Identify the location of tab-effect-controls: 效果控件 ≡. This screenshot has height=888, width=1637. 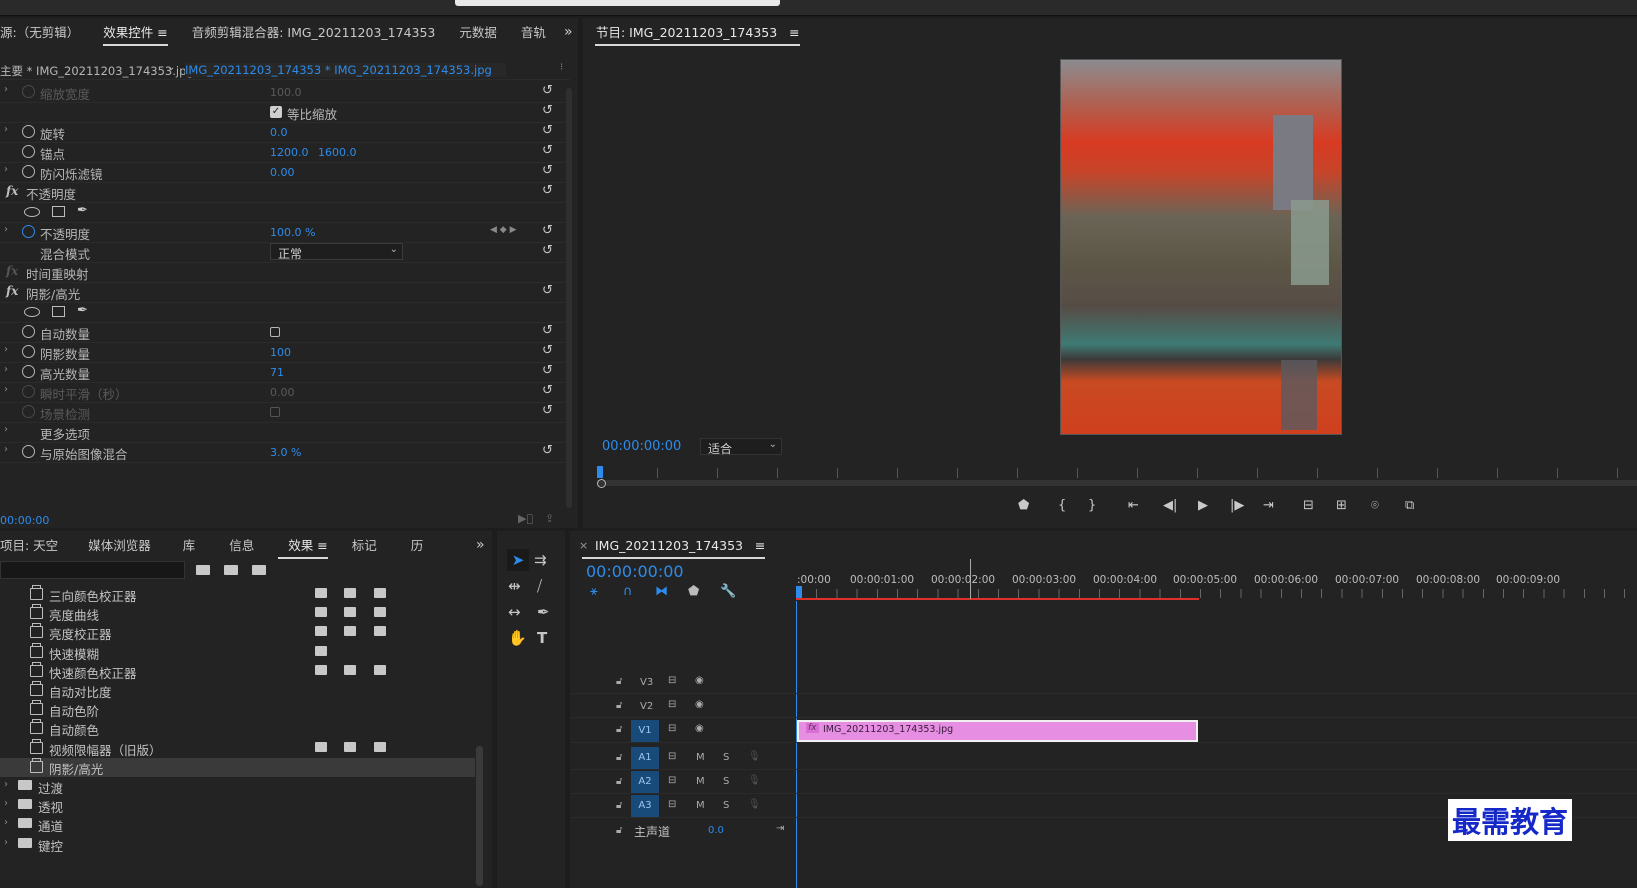
(135, 33).